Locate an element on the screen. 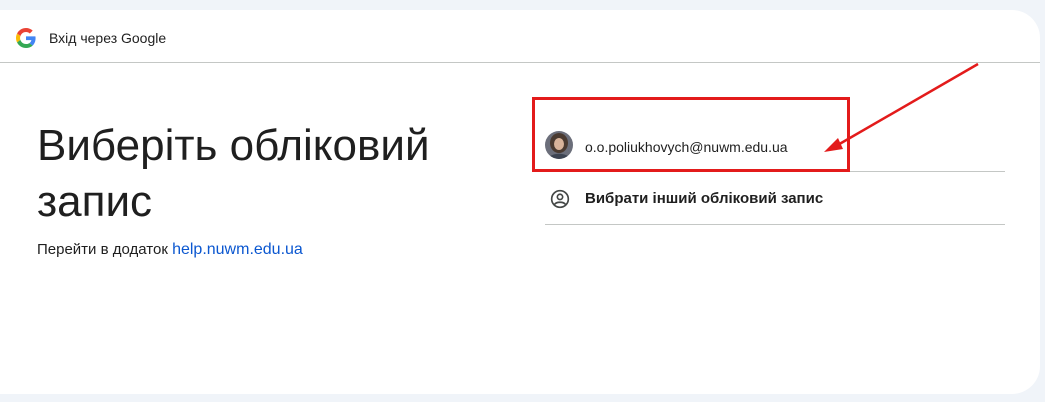  subtitle: Перейти в додаток help.nuwm.edu.ua is located at coordinates (170, 250).